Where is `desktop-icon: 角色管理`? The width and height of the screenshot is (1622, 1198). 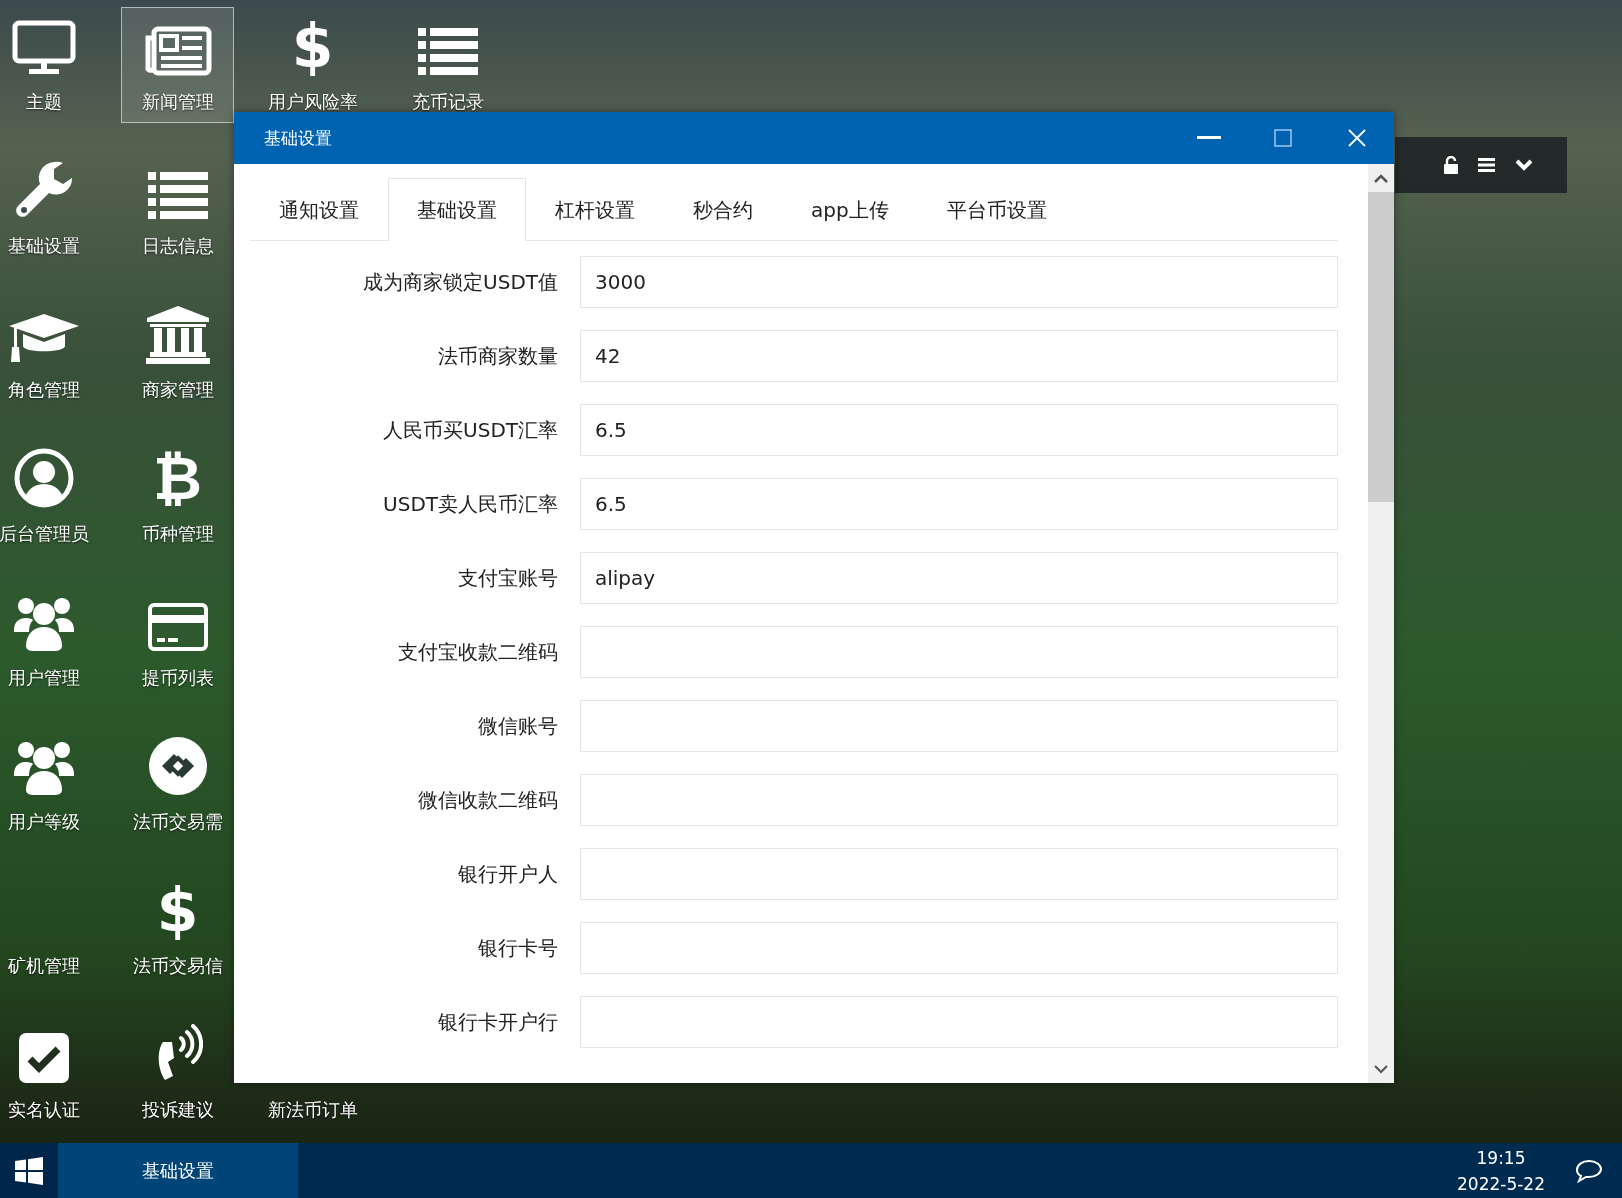 desktop-icon: 角色管理 is located at coordinates (50, 353).